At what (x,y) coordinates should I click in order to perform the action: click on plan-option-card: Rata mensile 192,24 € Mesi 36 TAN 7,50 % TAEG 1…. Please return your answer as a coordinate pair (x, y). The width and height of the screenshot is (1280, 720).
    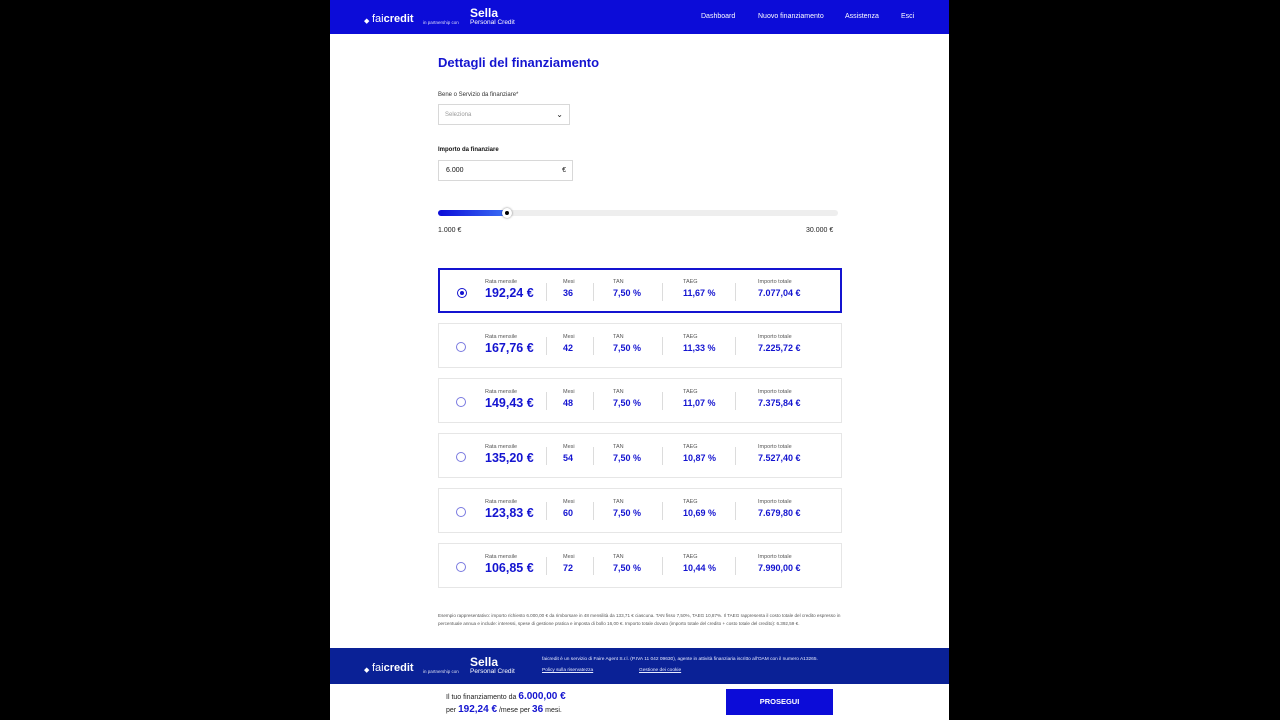
    Looking at the image, I should click on (640, 290).